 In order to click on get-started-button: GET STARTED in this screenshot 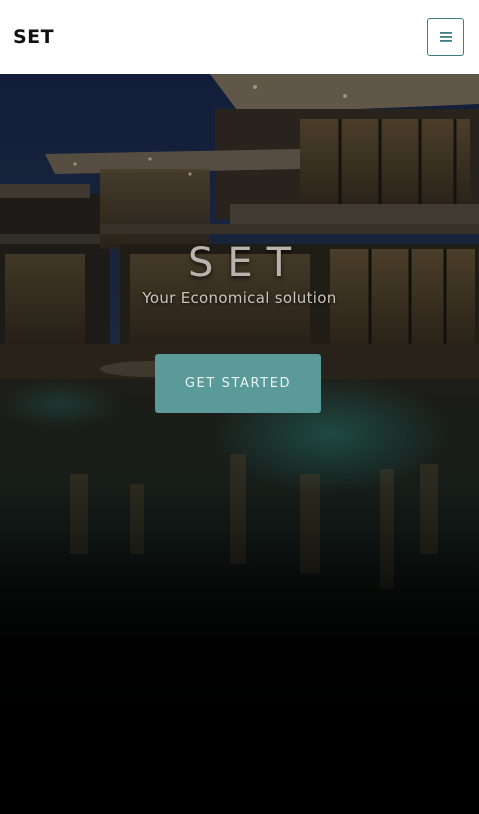, I will do `click(238, 383)`.